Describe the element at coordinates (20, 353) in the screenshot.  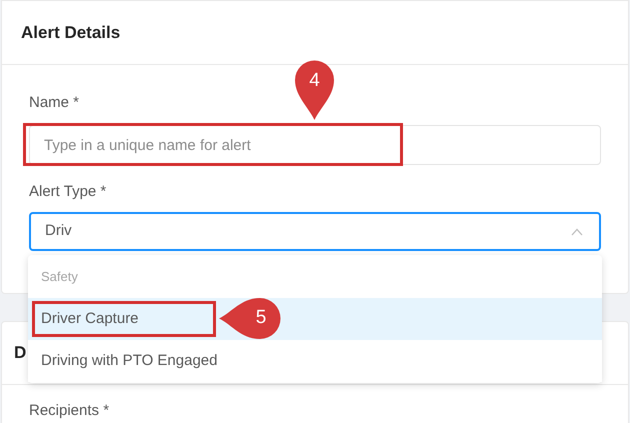
I see `card-title: D` at that location.